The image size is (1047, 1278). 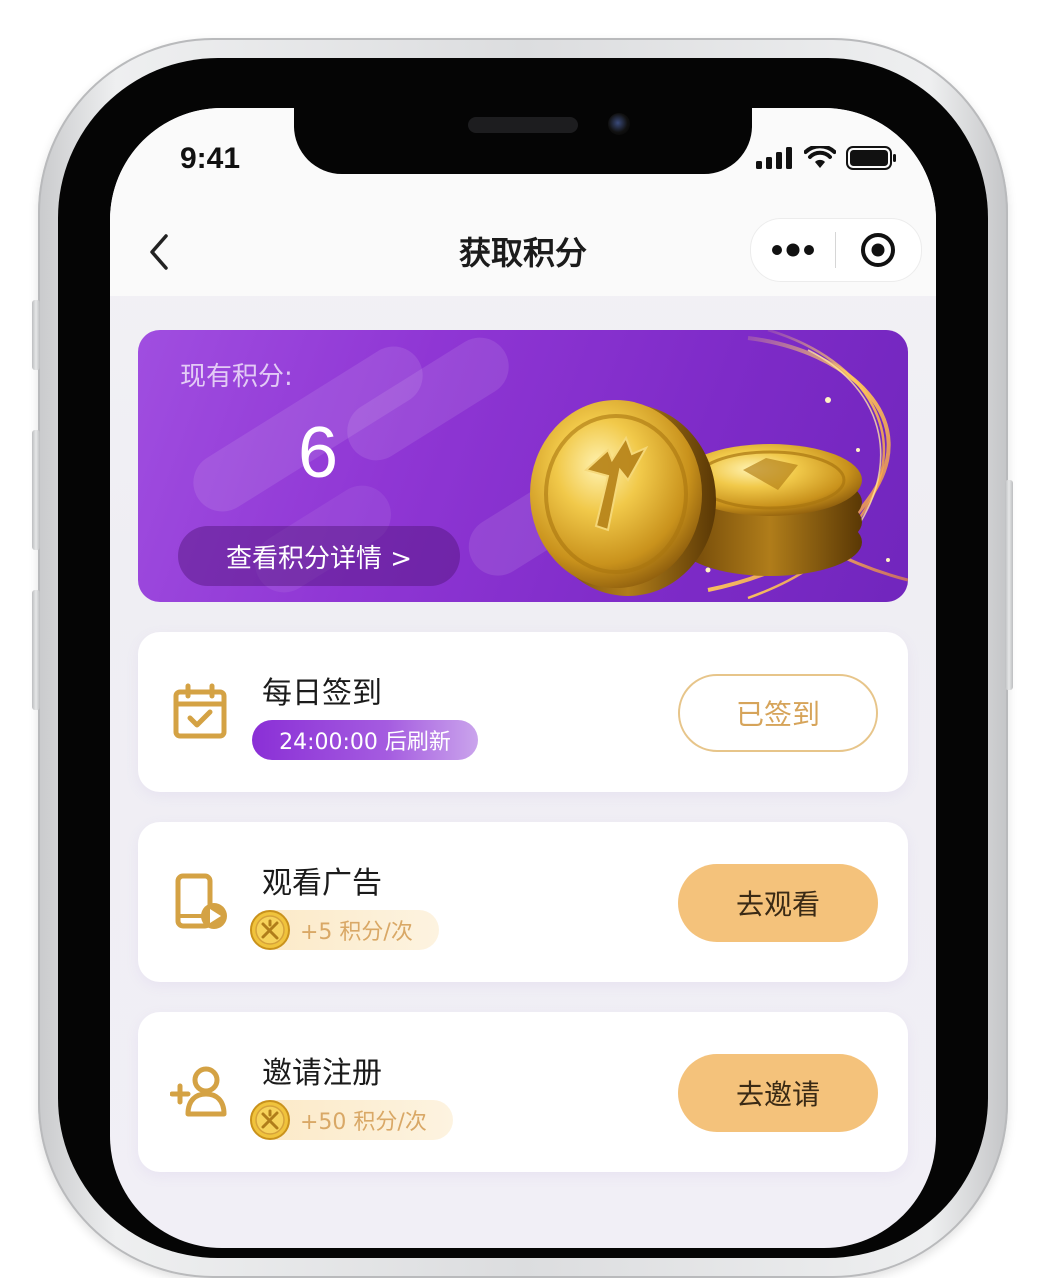 What do you see at coordinates (820, 157) in the screenshot?
I see `wifi-icon` at bounding box center [820, 157].